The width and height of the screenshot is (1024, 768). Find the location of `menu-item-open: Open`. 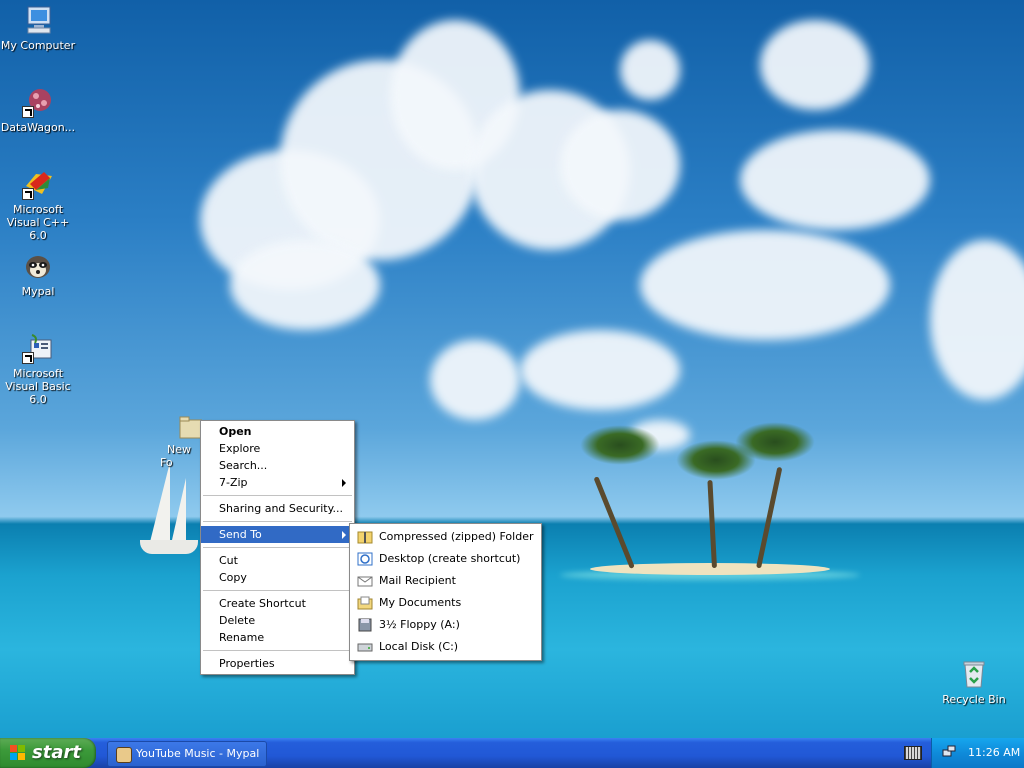

menu-item-open: Open is located at coordinates (277, 431).